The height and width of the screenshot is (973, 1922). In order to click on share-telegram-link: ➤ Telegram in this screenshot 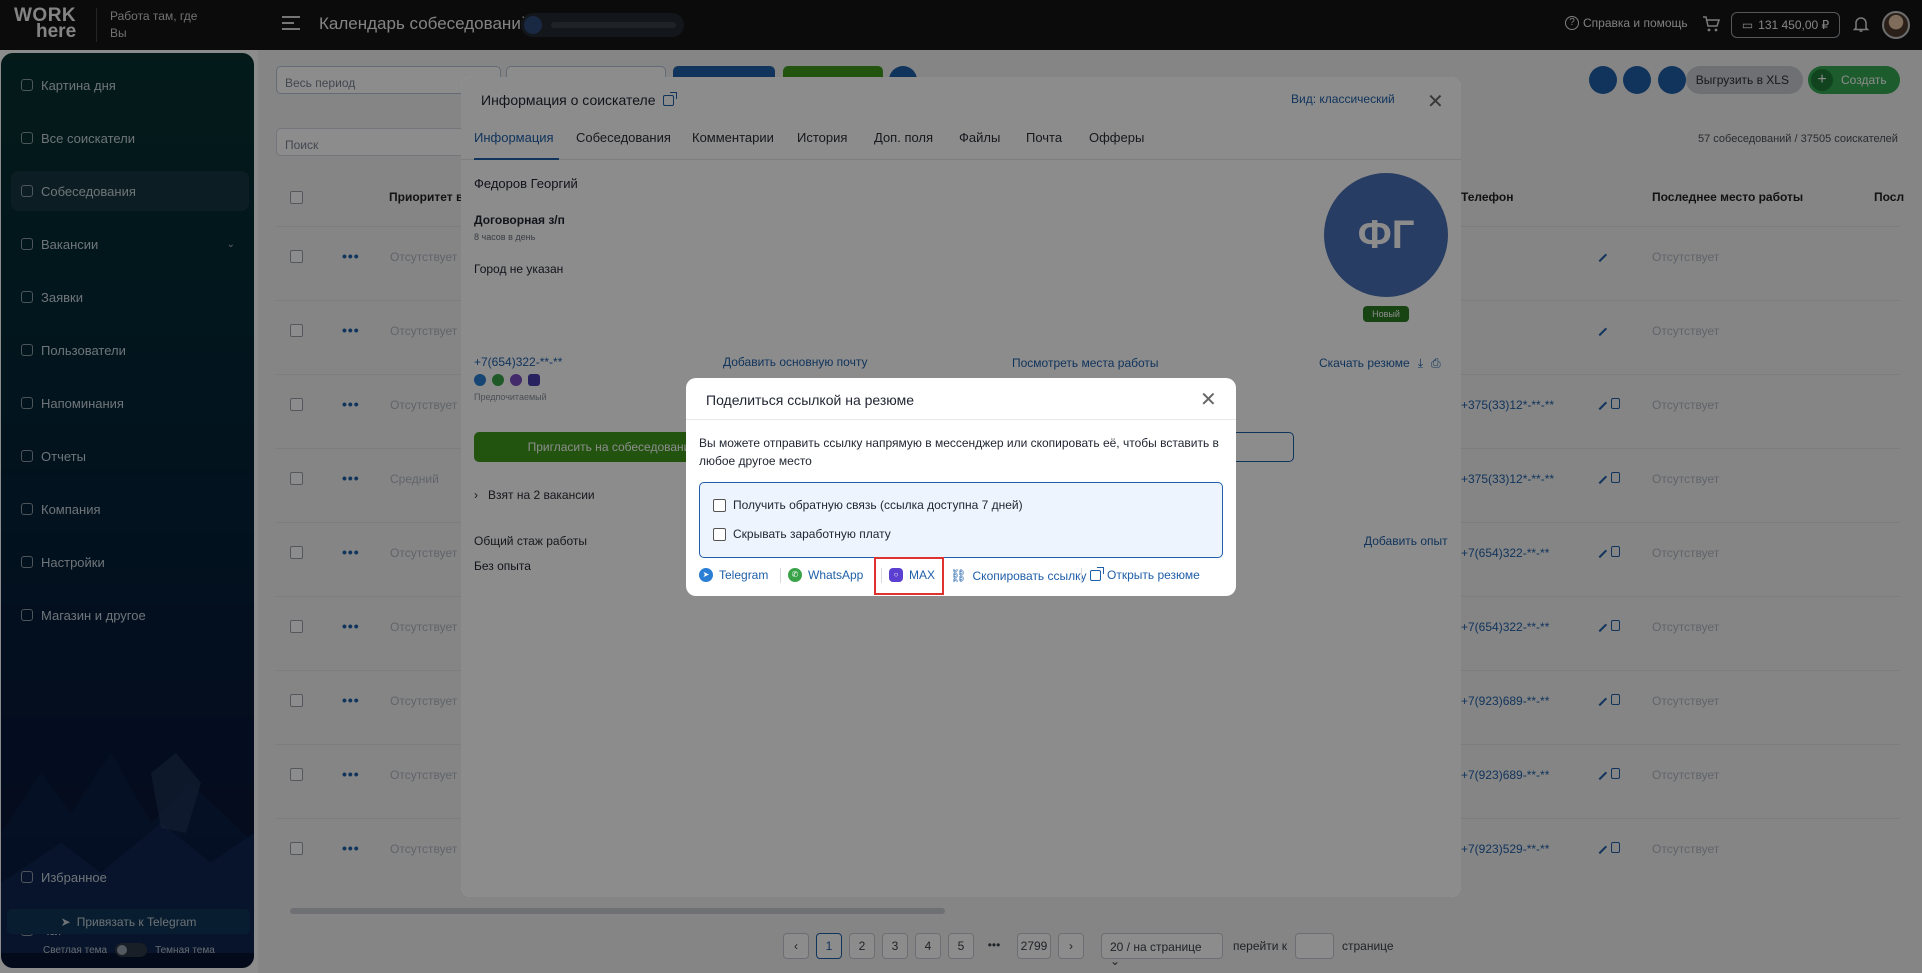, I will do `click(733, 575)`.